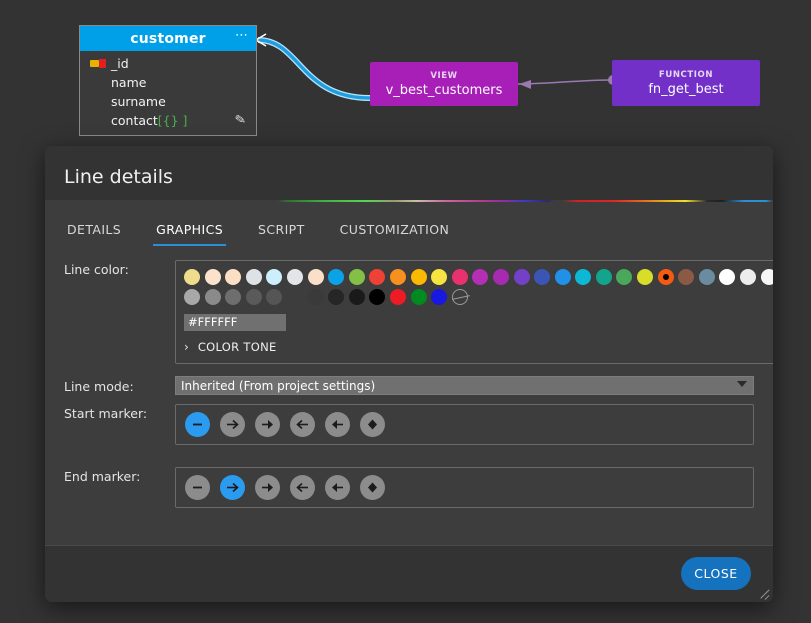 This screenshot has height=623, width=811. I want to click on diagram-node-view: VIEW v_best_customers, so click(444, 84).